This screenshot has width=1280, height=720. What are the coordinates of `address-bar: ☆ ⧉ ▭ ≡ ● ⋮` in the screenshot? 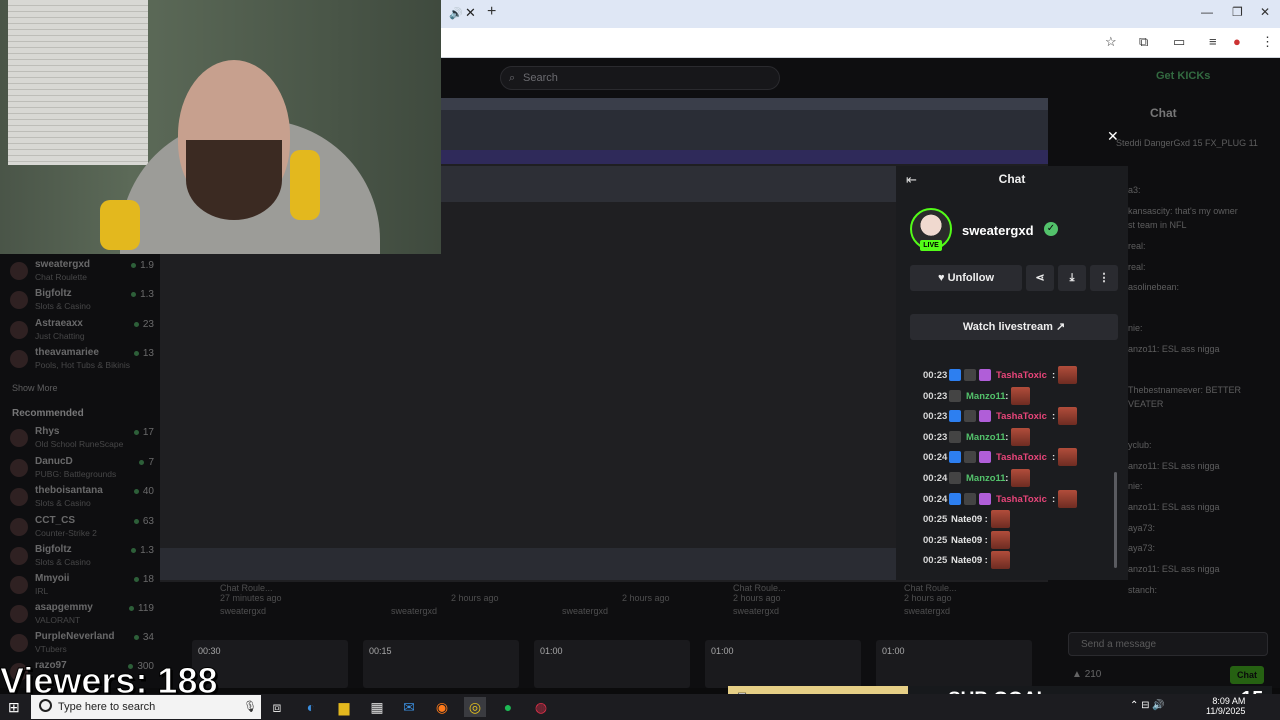 It's located at (860, 43).